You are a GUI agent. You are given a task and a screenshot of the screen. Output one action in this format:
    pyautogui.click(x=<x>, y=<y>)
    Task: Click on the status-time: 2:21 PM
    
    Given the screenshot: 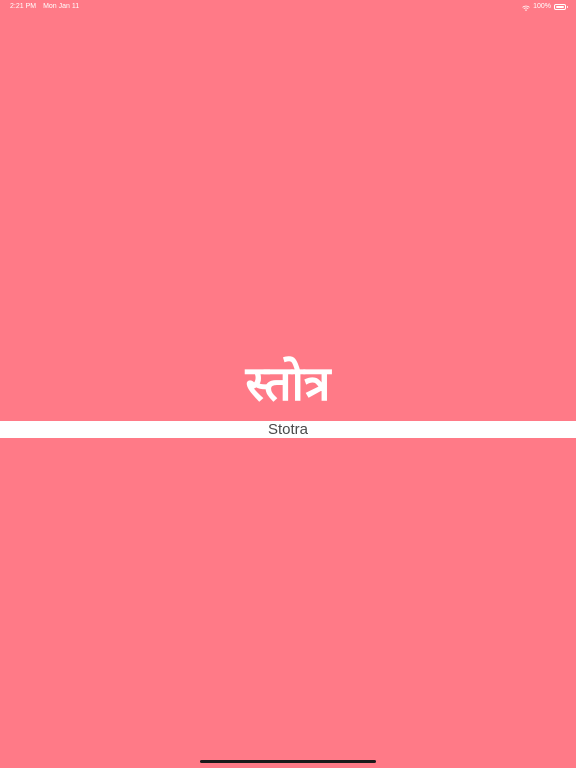 What is the action you would take?
    pyautogui.click(x=23, y=6)
    